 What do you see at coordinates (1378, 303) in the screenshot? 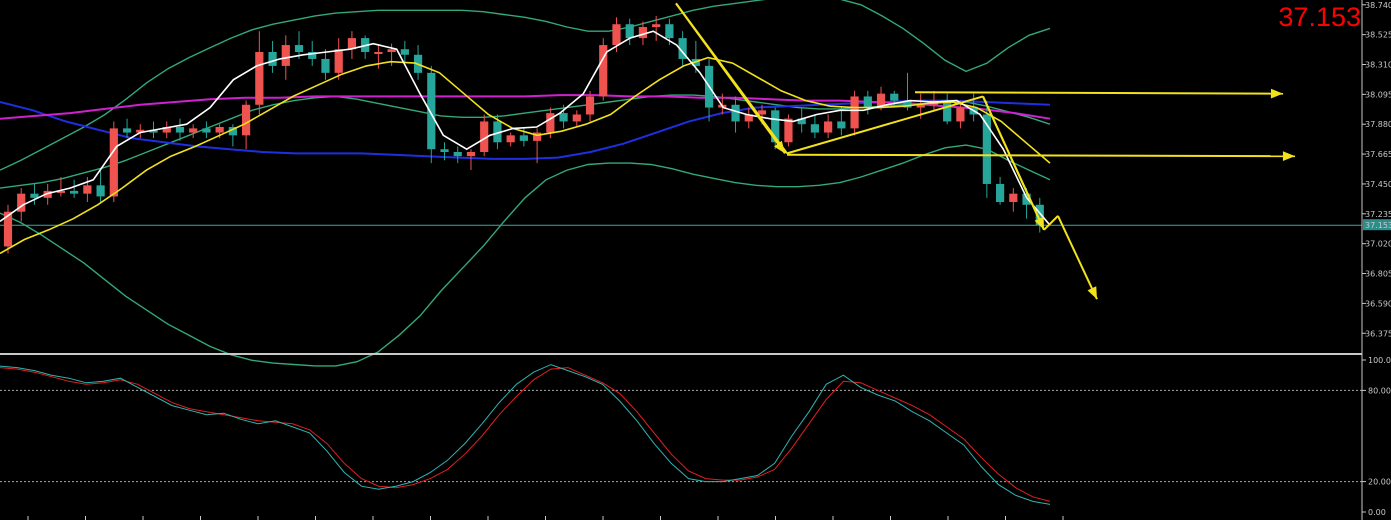
I see `price-tick-label: 36.590` at bounding box center [1378, 303].